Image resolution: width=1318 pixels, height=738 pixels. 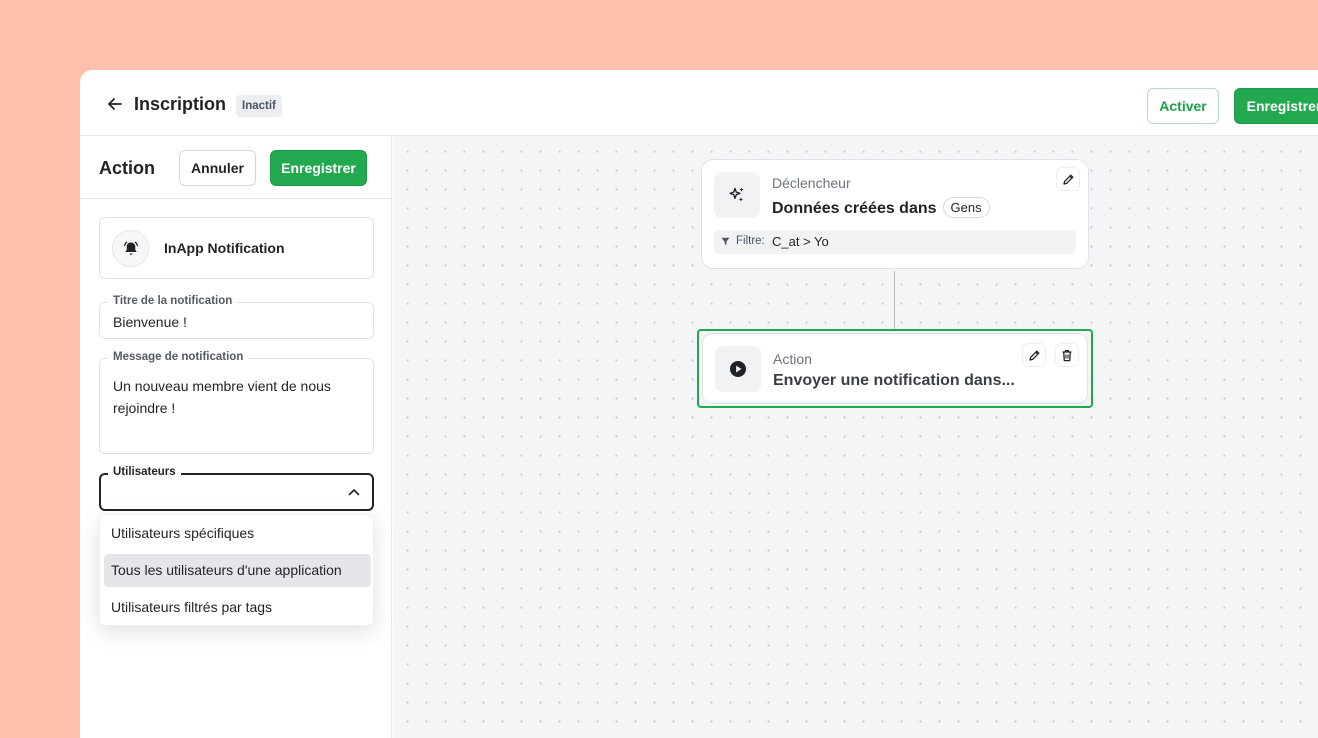 What do you see at coordinates (236, 488) in the screenshot?
I see `users-select: Utilisateurs` at bounding box center [236, 488].